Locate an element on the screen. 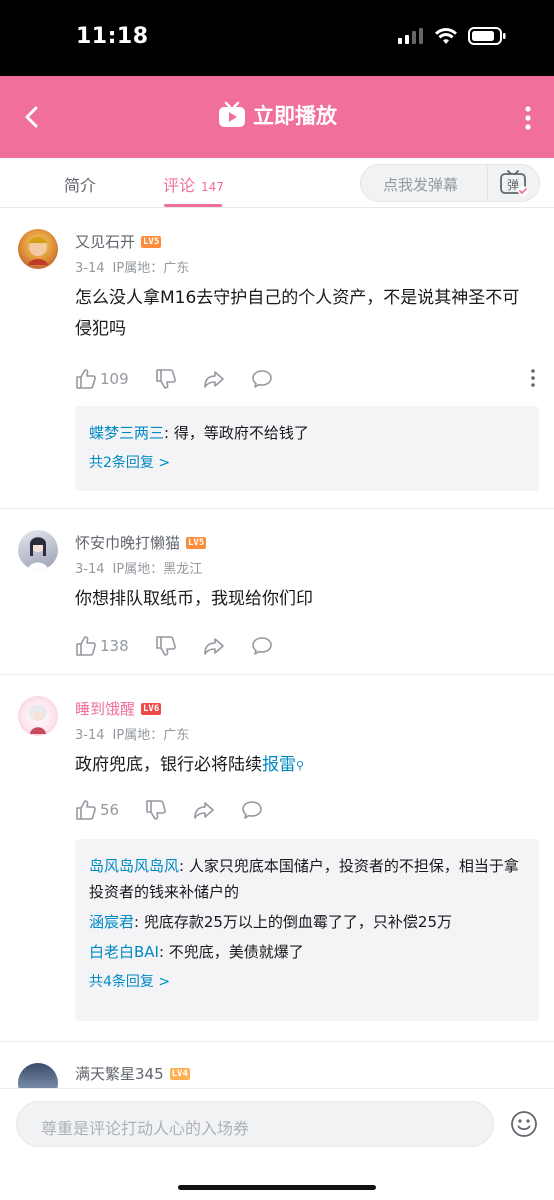 This screenshot has height=1200, width=554. username-text: 睡到饿醒 is located at coordinates (105, 709).